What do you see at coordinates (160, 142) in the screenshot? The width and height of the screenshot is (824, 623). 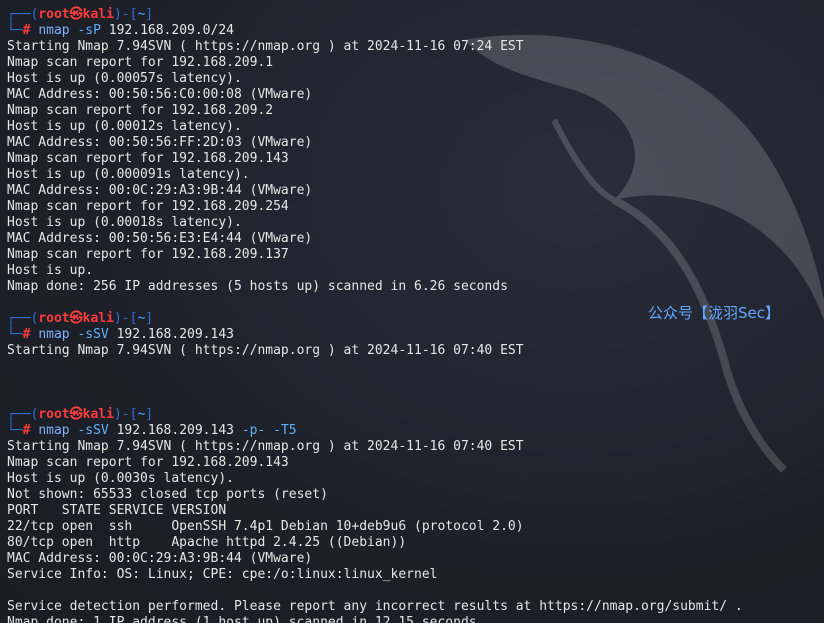 I see `output-line: MAC Address: 00:50:56:FF:2D:03 (VMware)` at bounding box center [160, 142].